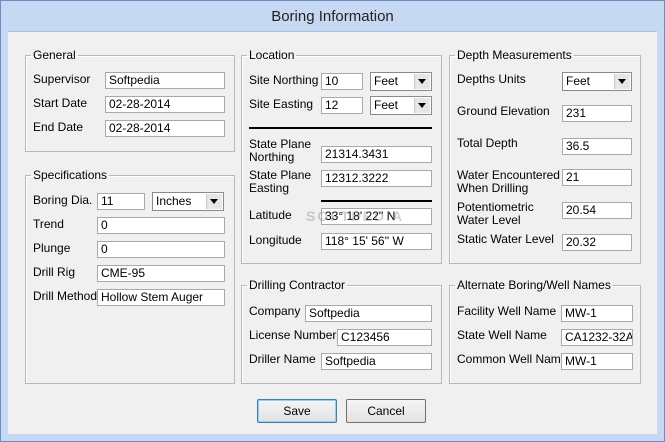  Describe the element at coordinates (161, 297) in the screenshot. I see `drill-method-field: Hollow Stem Auger` at that location.